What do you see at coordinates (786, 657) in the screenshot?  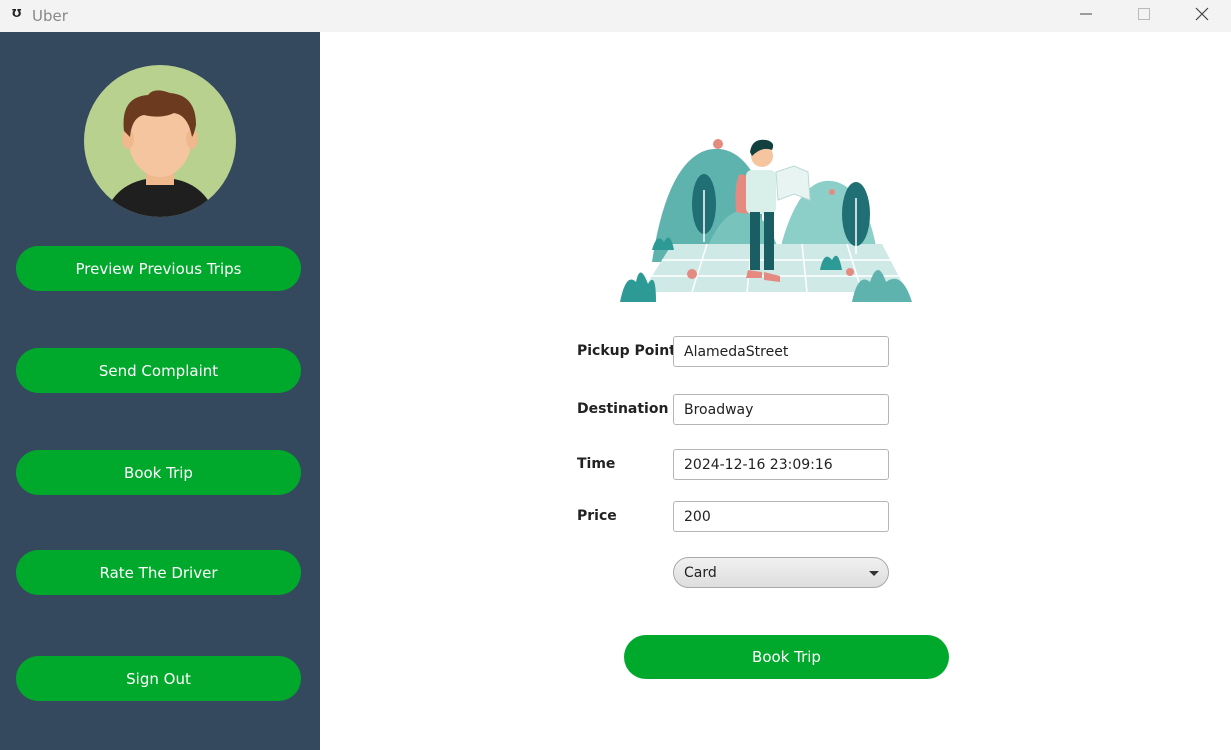 I see `book-trip-button: Book Trip` at bounding box center [786, 657].